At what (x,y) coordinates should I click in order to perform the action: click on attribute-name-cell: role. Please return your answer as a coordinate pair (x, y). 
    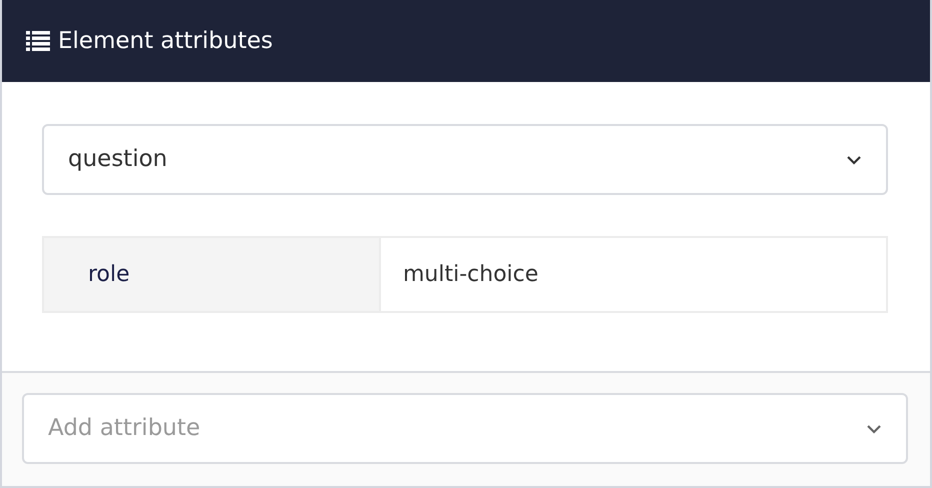
    Looking at the image, I should click on (212, 274).